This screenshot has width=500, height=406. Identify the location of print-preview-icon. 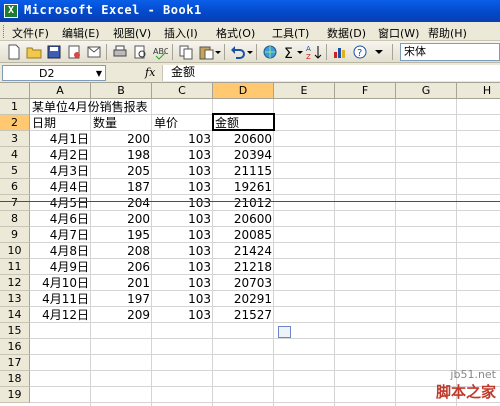
(140, 52).